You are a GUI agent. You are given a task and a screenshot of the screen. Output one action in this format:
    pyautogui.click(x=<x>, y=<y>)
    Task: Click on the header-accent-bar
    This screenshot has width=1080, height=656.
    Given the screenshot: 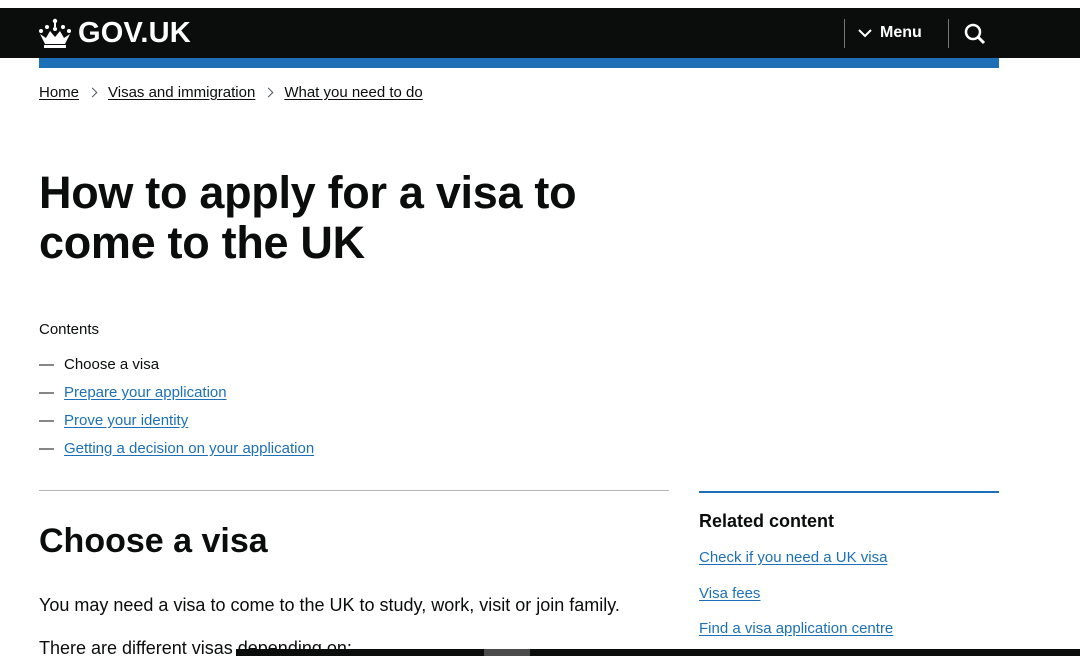 What is the action you would take?
    pyautogui.click(x=519, y=63)
    